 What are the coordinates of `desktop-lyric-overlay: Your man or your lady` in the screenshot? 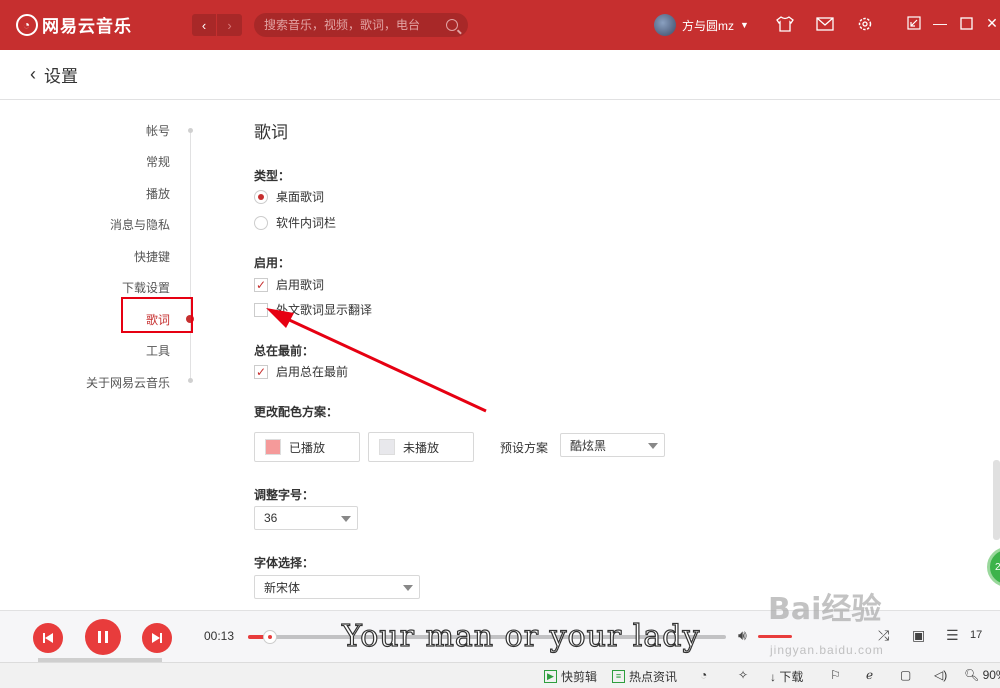 It's located at (520, 636).